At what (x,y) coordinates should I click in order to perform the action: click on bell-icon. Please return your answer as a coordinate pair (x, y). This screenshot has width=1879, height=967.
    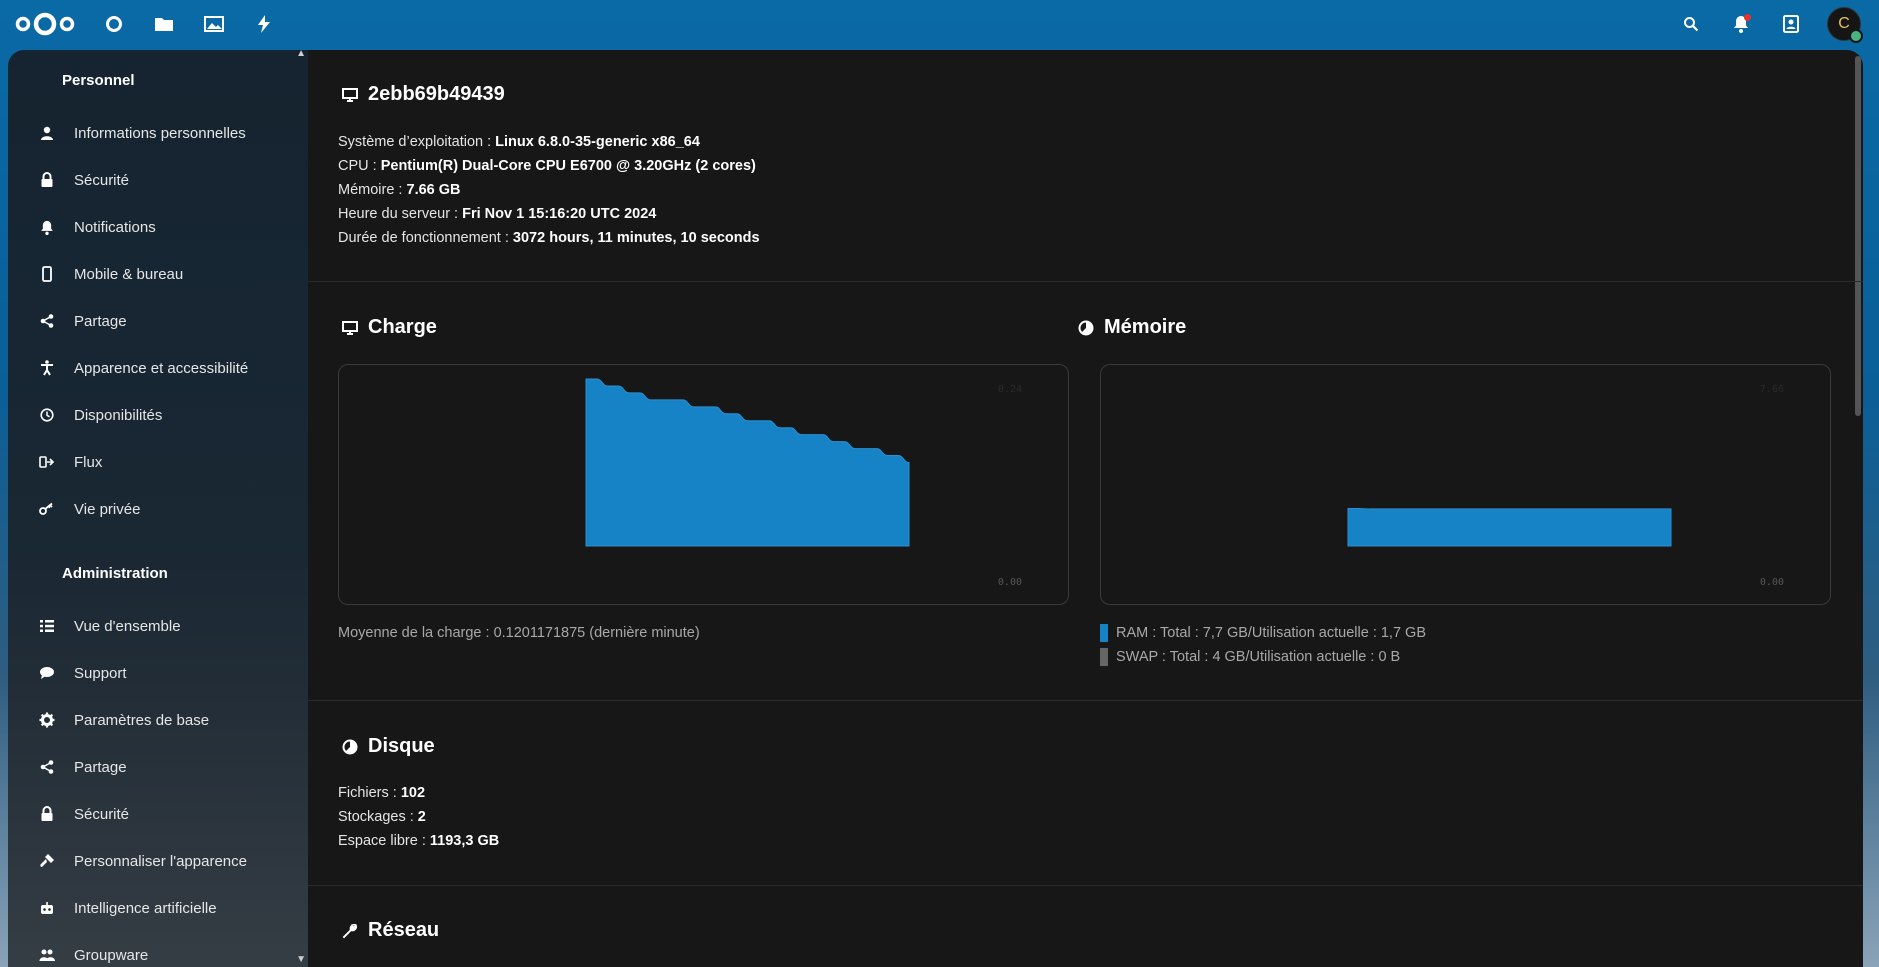
    Looking at the image, I should click on (47, 227).